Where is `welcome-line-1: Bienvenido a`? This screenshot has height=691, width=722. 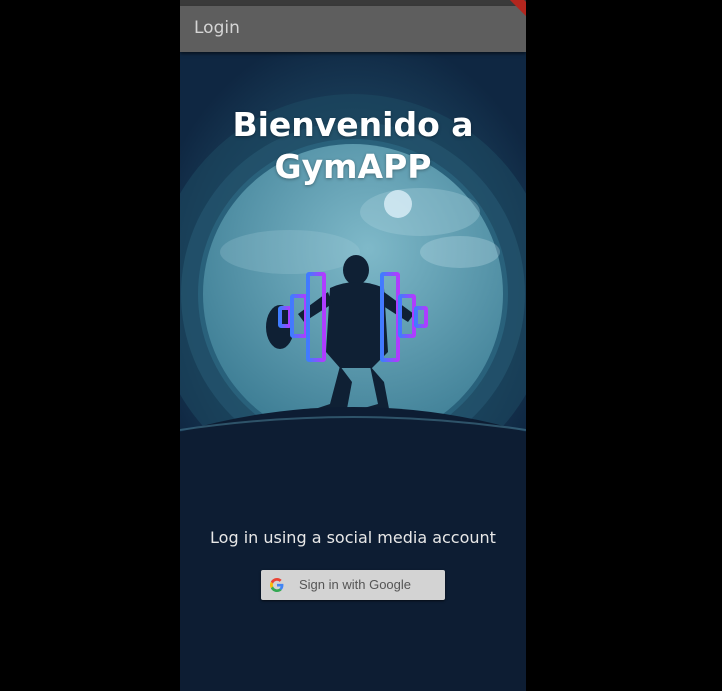 welcome-line-1: Bienvenido a is located at coordinates (353, 124).